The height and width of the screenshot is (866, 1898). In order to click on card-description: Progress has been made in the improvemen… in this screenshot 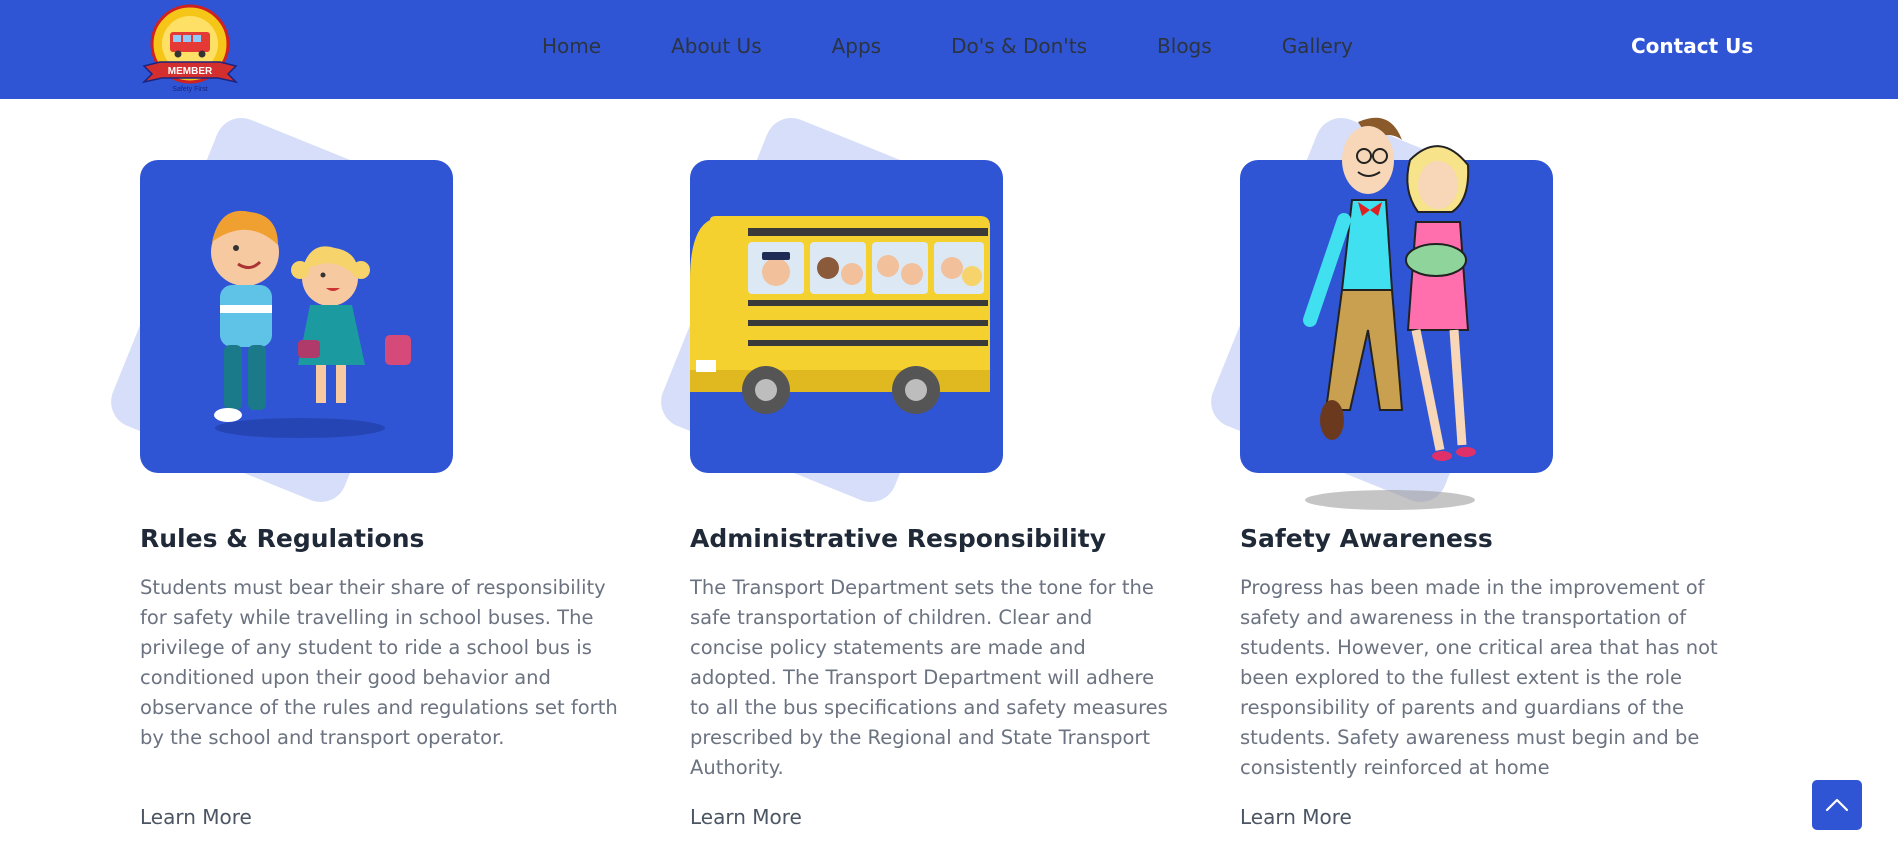, I will do `click(1479, 677)`.